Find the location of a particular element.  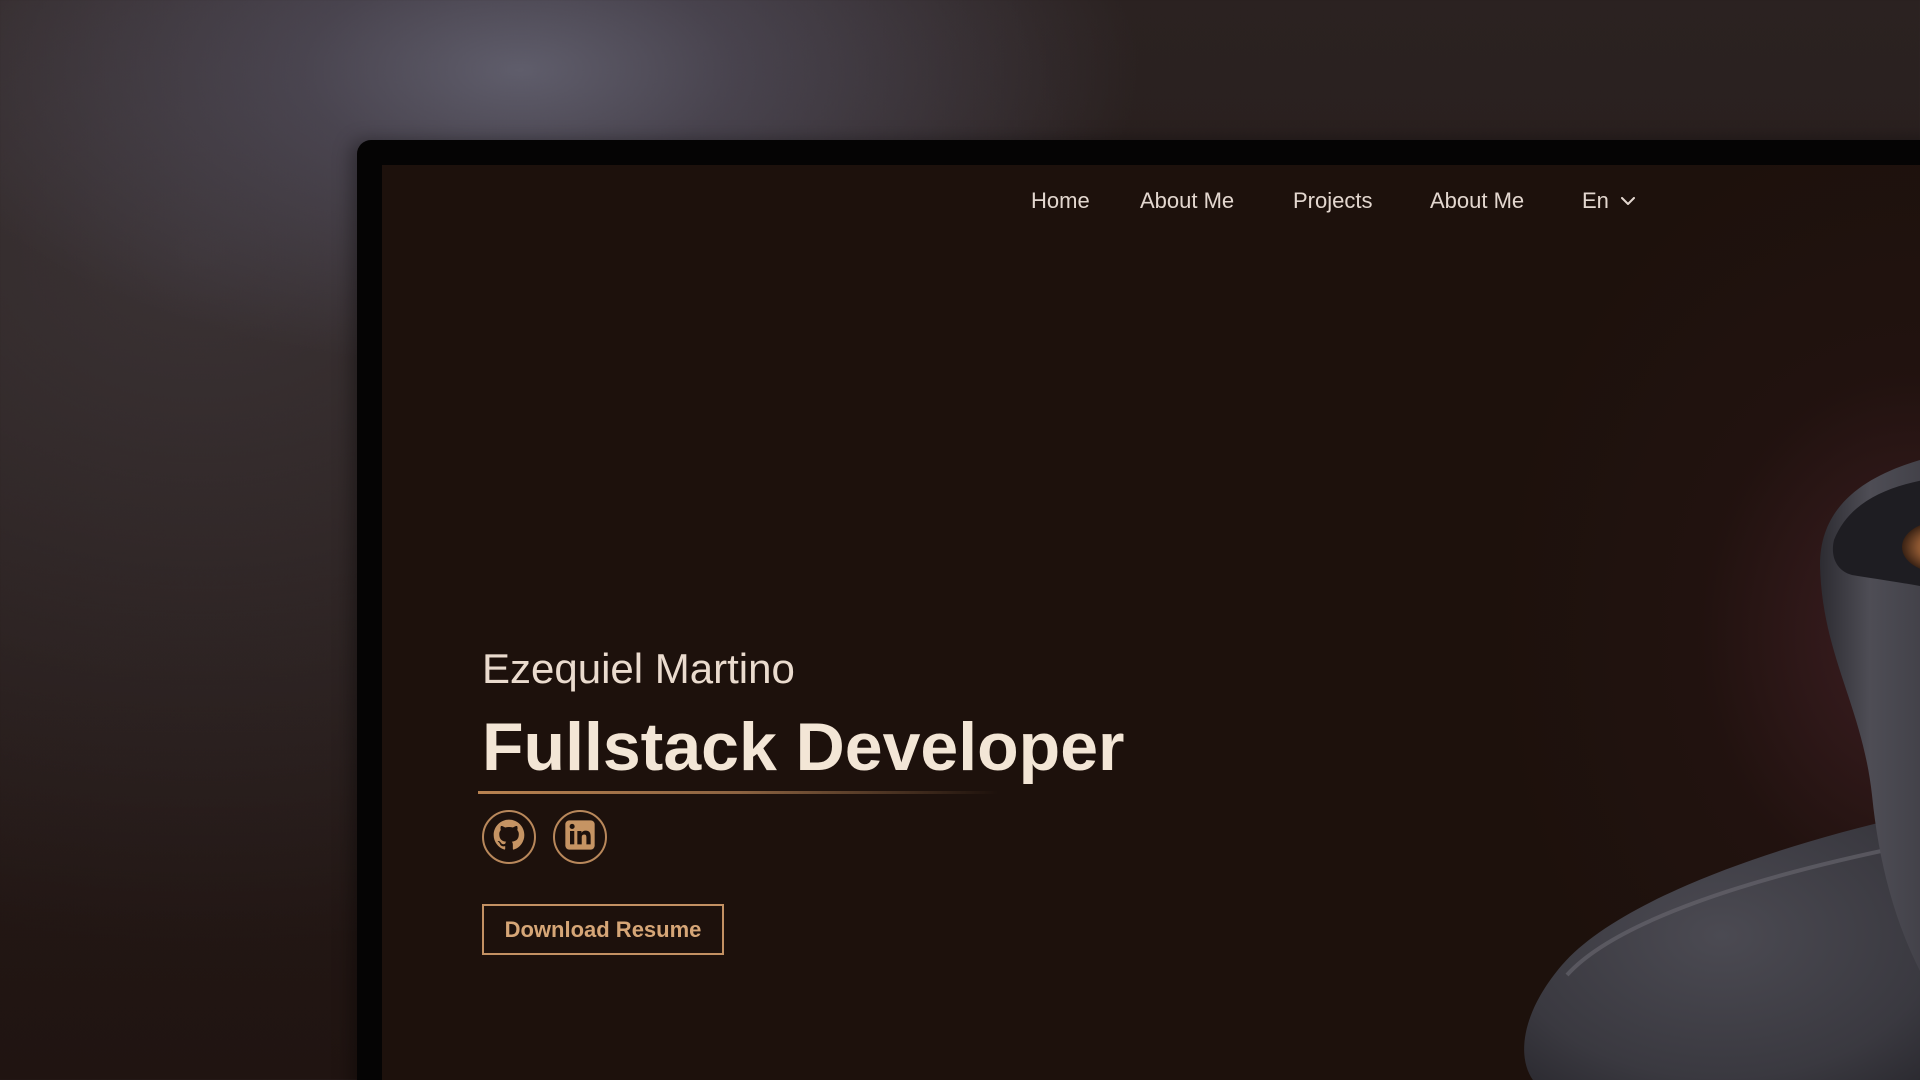

developer-role-title: Fullstack Developer is located at coordinates (803, 747).